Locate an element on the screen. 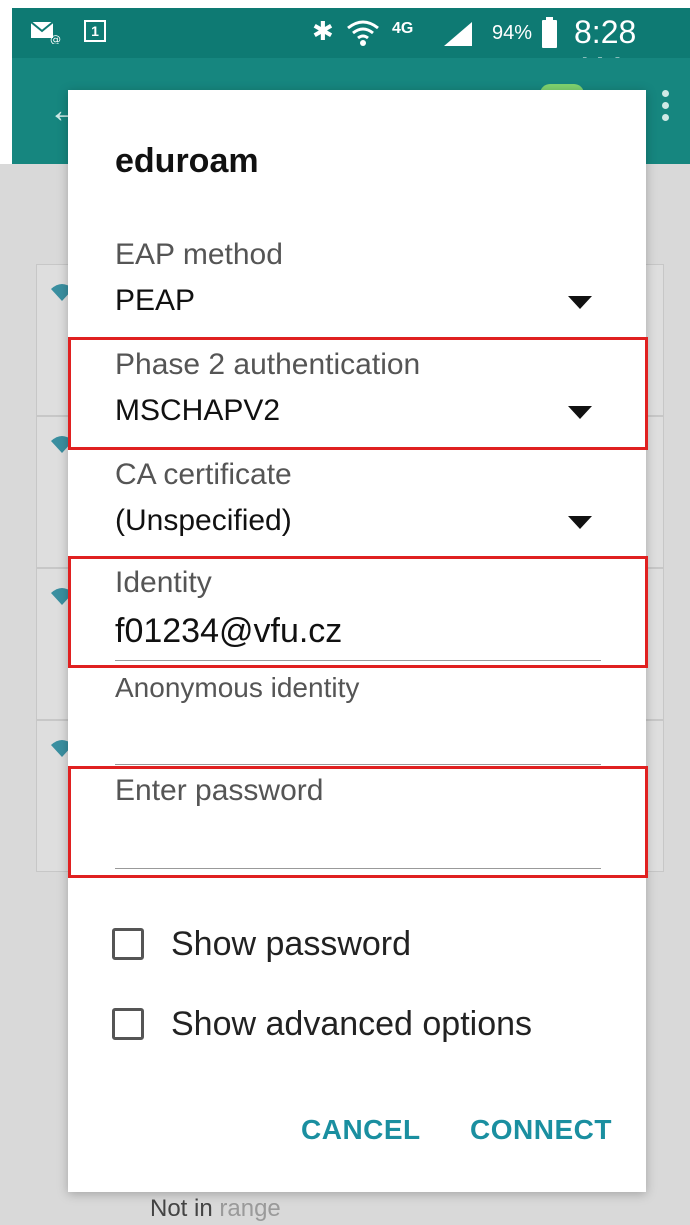 This screenshot has width=690, height=1225. connect-button: CONNECT is located at coordinates (541, 1130).